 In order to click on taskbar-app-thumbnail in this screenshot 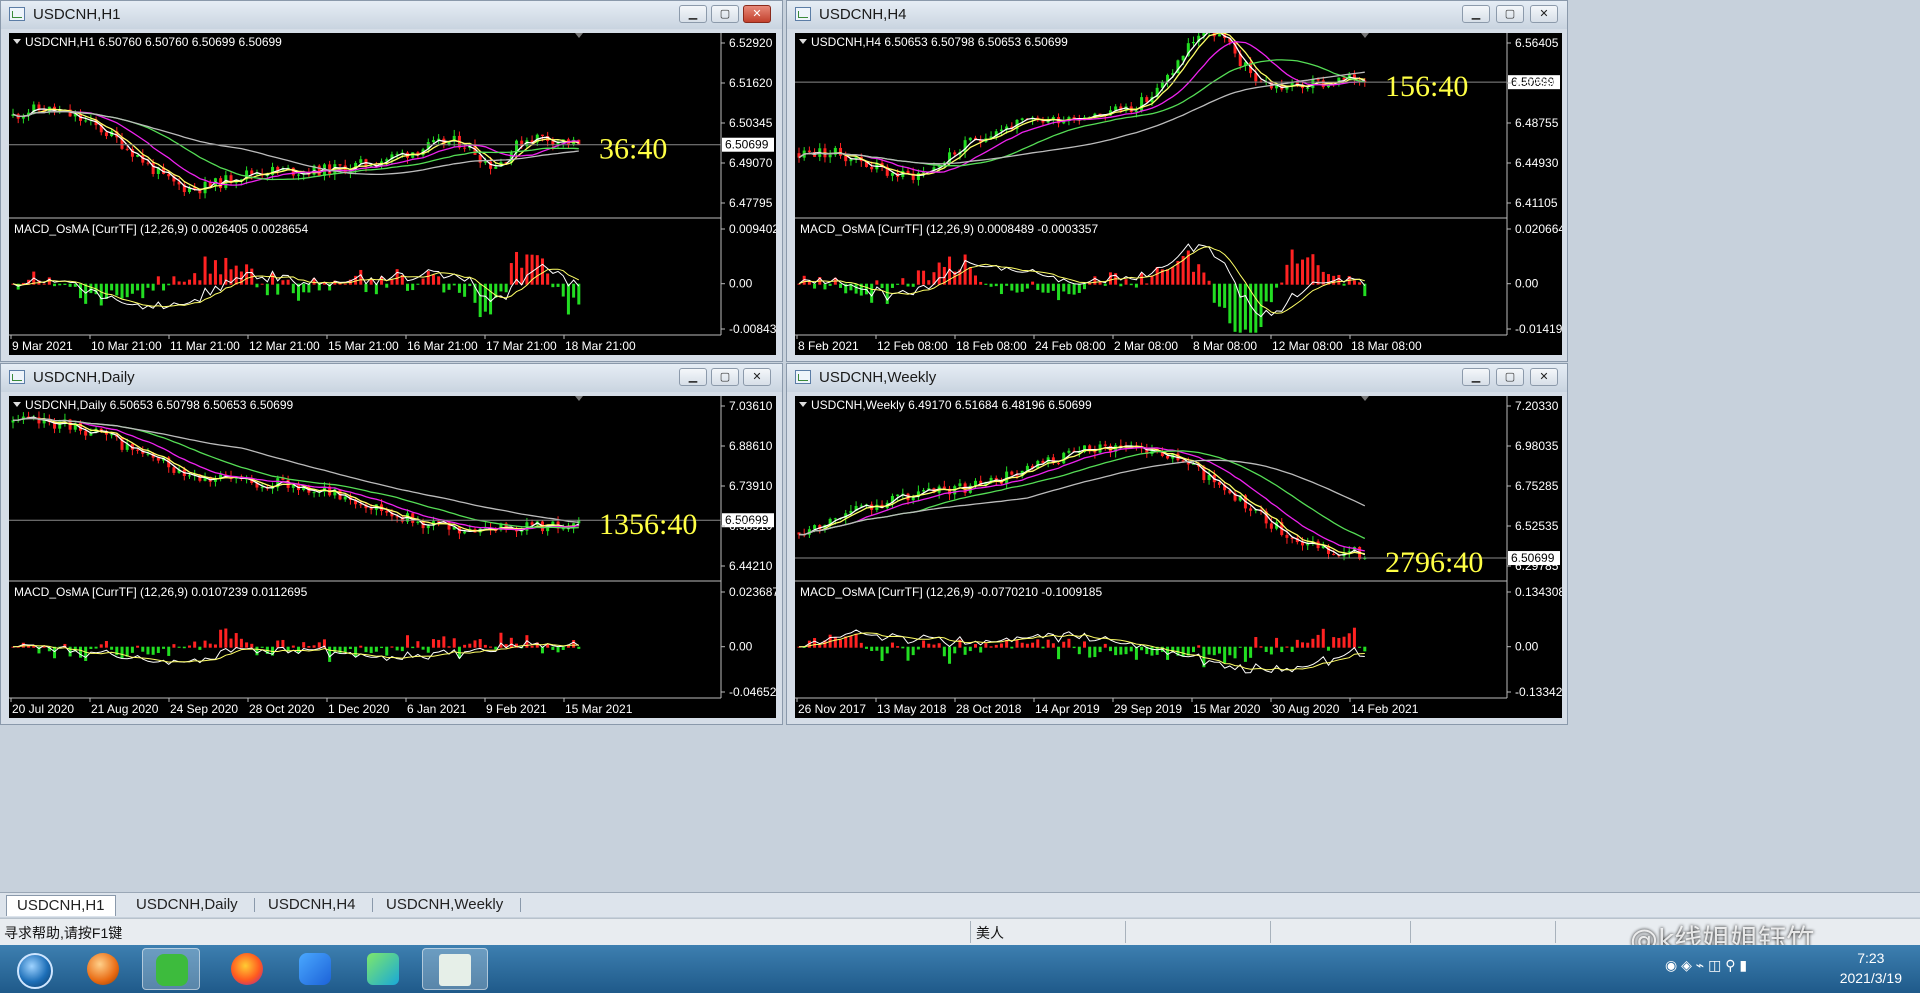, I will do `click(455, 969)`.